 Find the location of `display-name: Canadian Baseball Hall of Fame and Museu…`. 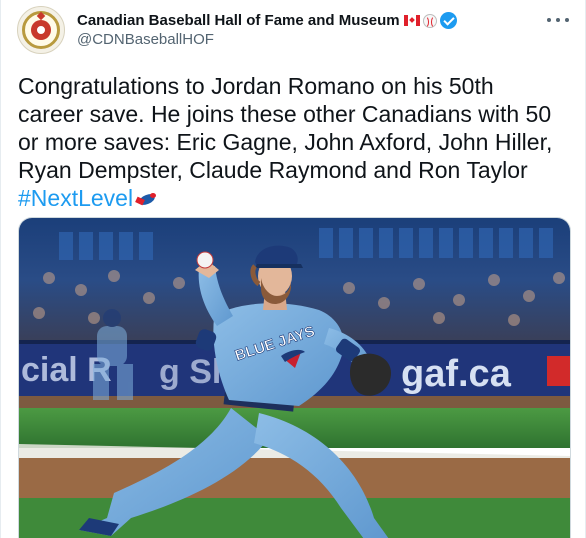

display-name: Canadian Baseball Hall of Fame and Museu… is located at coordinates (238, 20).